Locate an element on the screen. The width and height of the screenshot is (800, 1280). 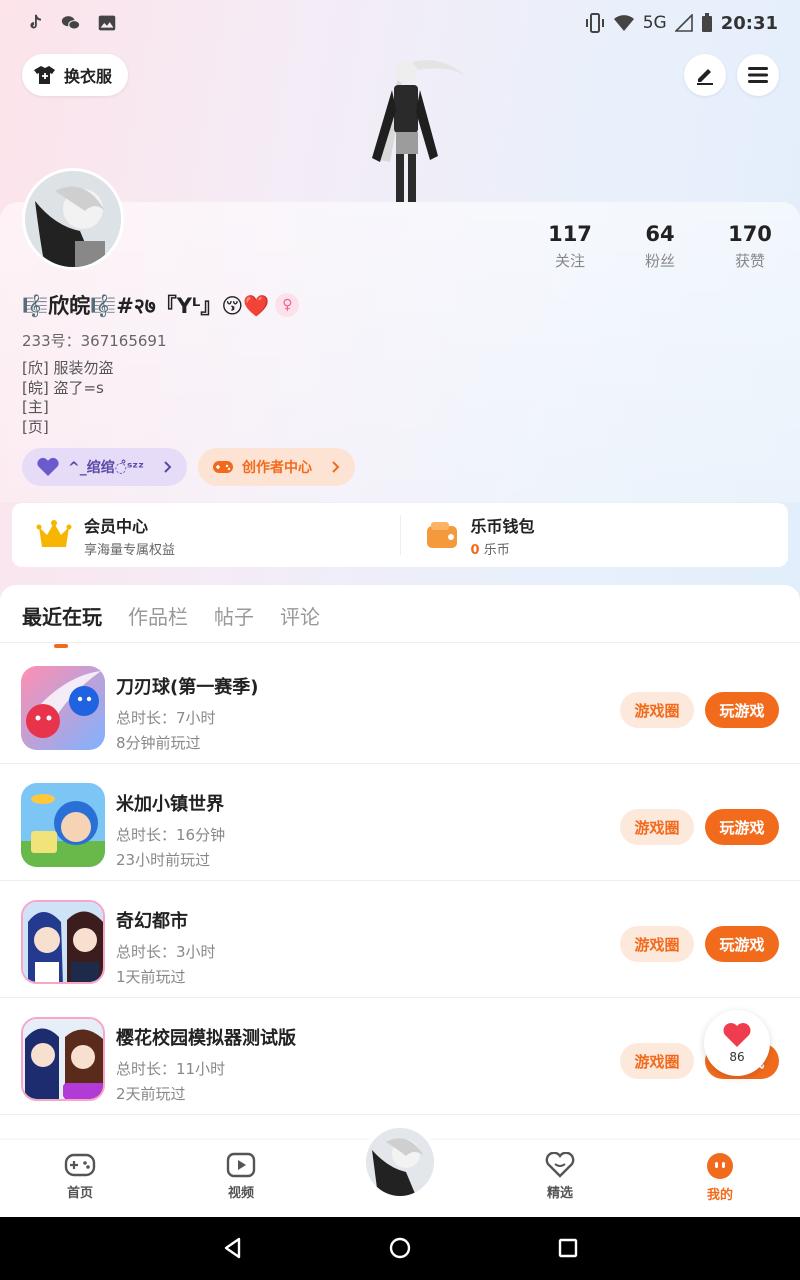
nav-home: 首页 is located at coordinates (80, 1176).